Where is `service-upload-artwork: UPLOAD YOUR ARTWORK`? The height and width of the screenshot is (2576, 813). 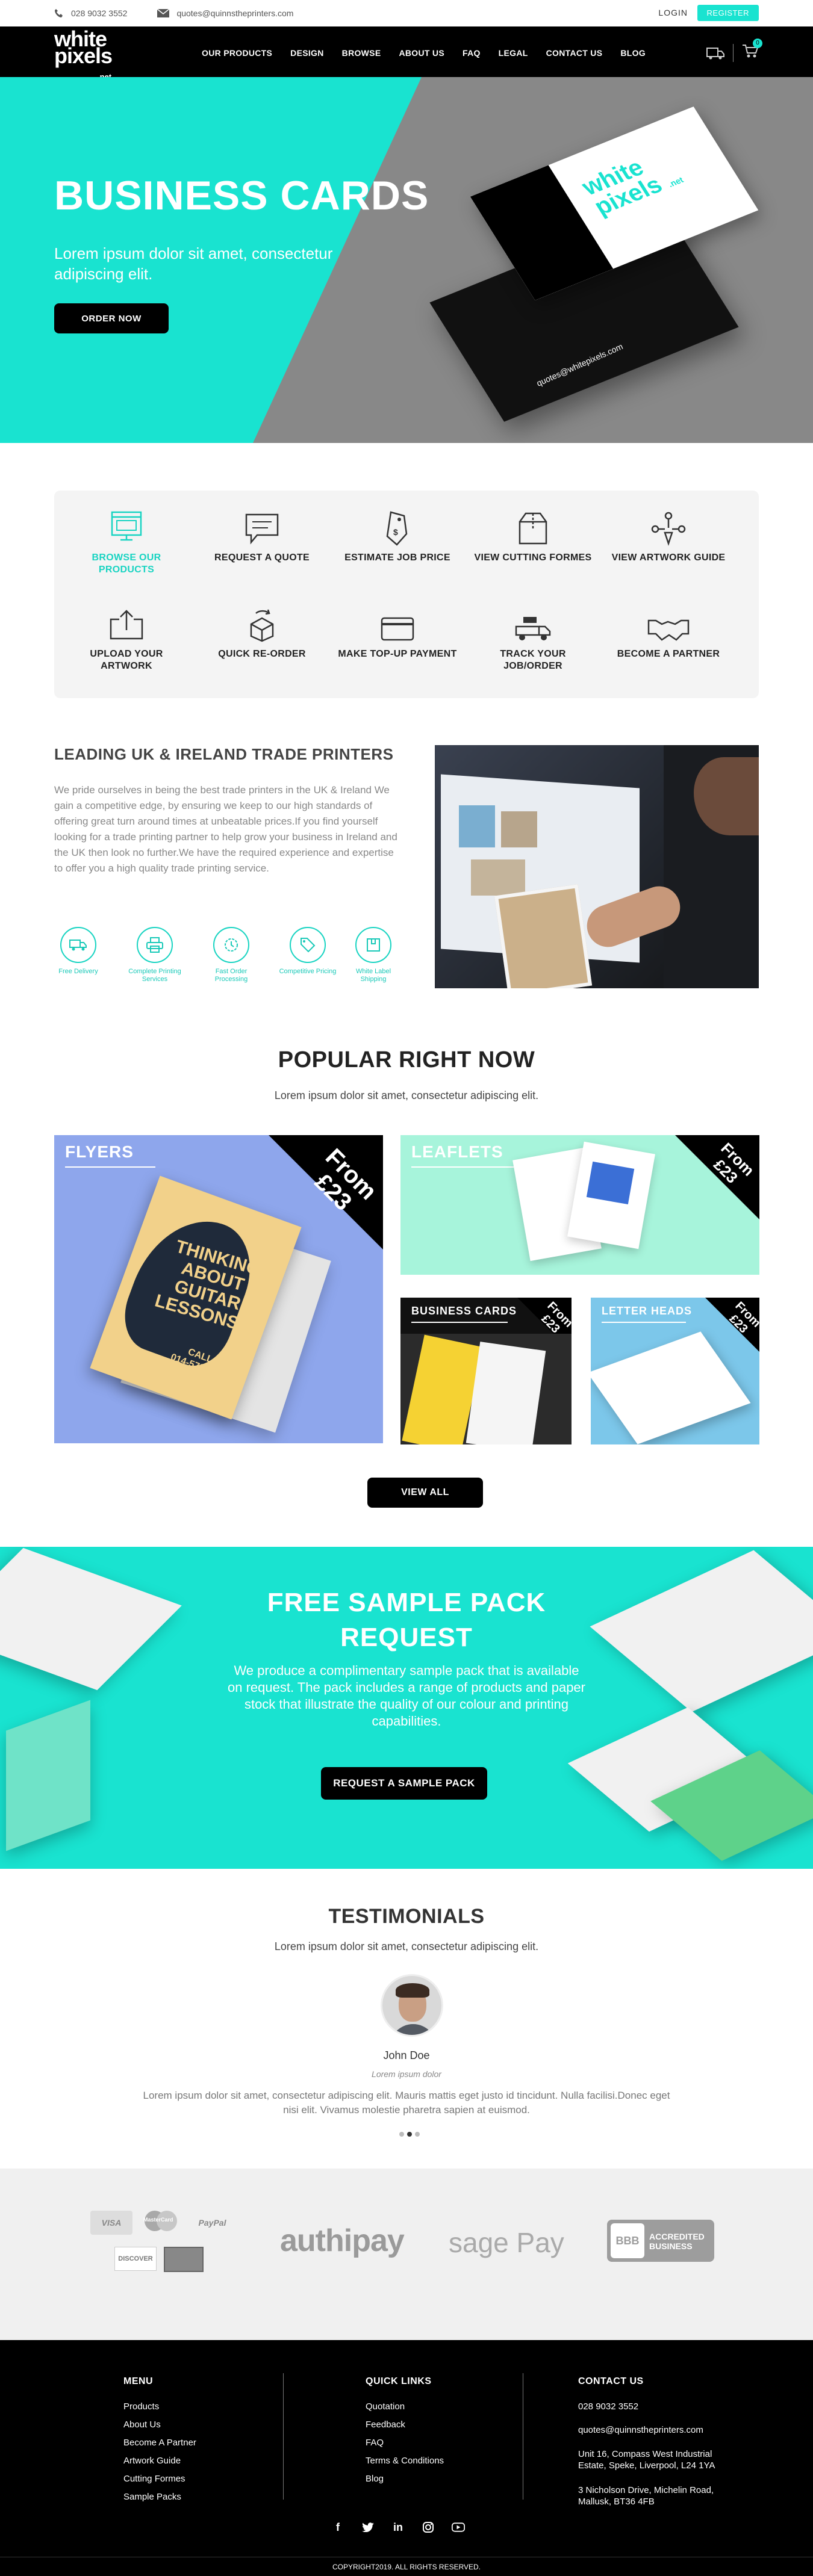 service-upload-artwork: UPLOAD YOUR ARTWORK is located at coordinates (126, 638).